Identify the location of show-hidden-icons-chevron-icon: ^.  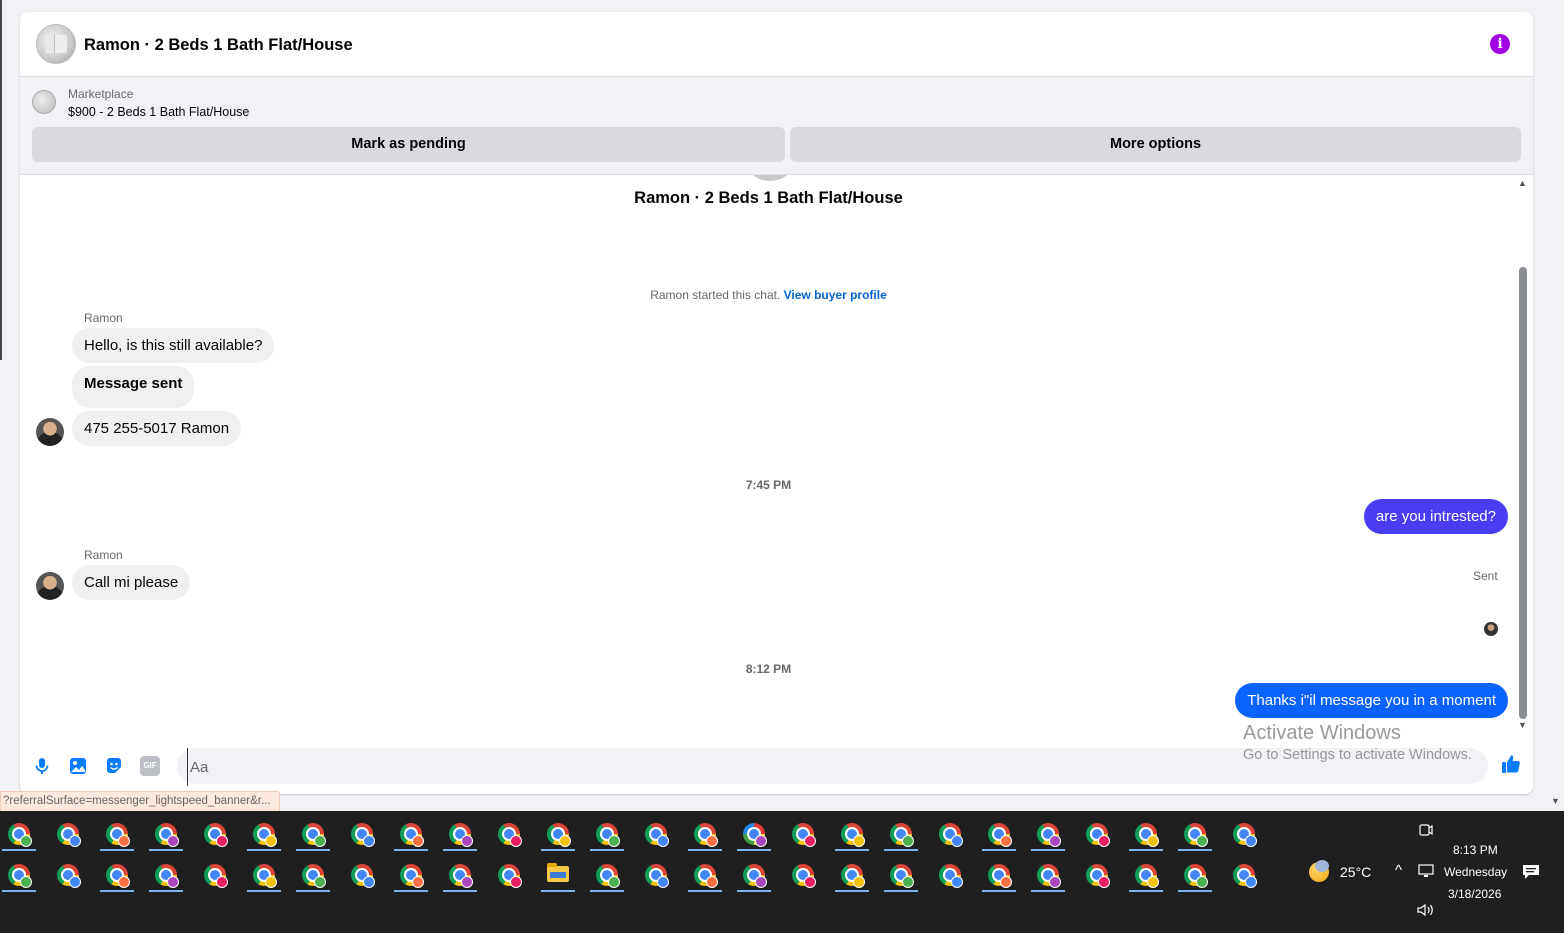
(1398, 870).